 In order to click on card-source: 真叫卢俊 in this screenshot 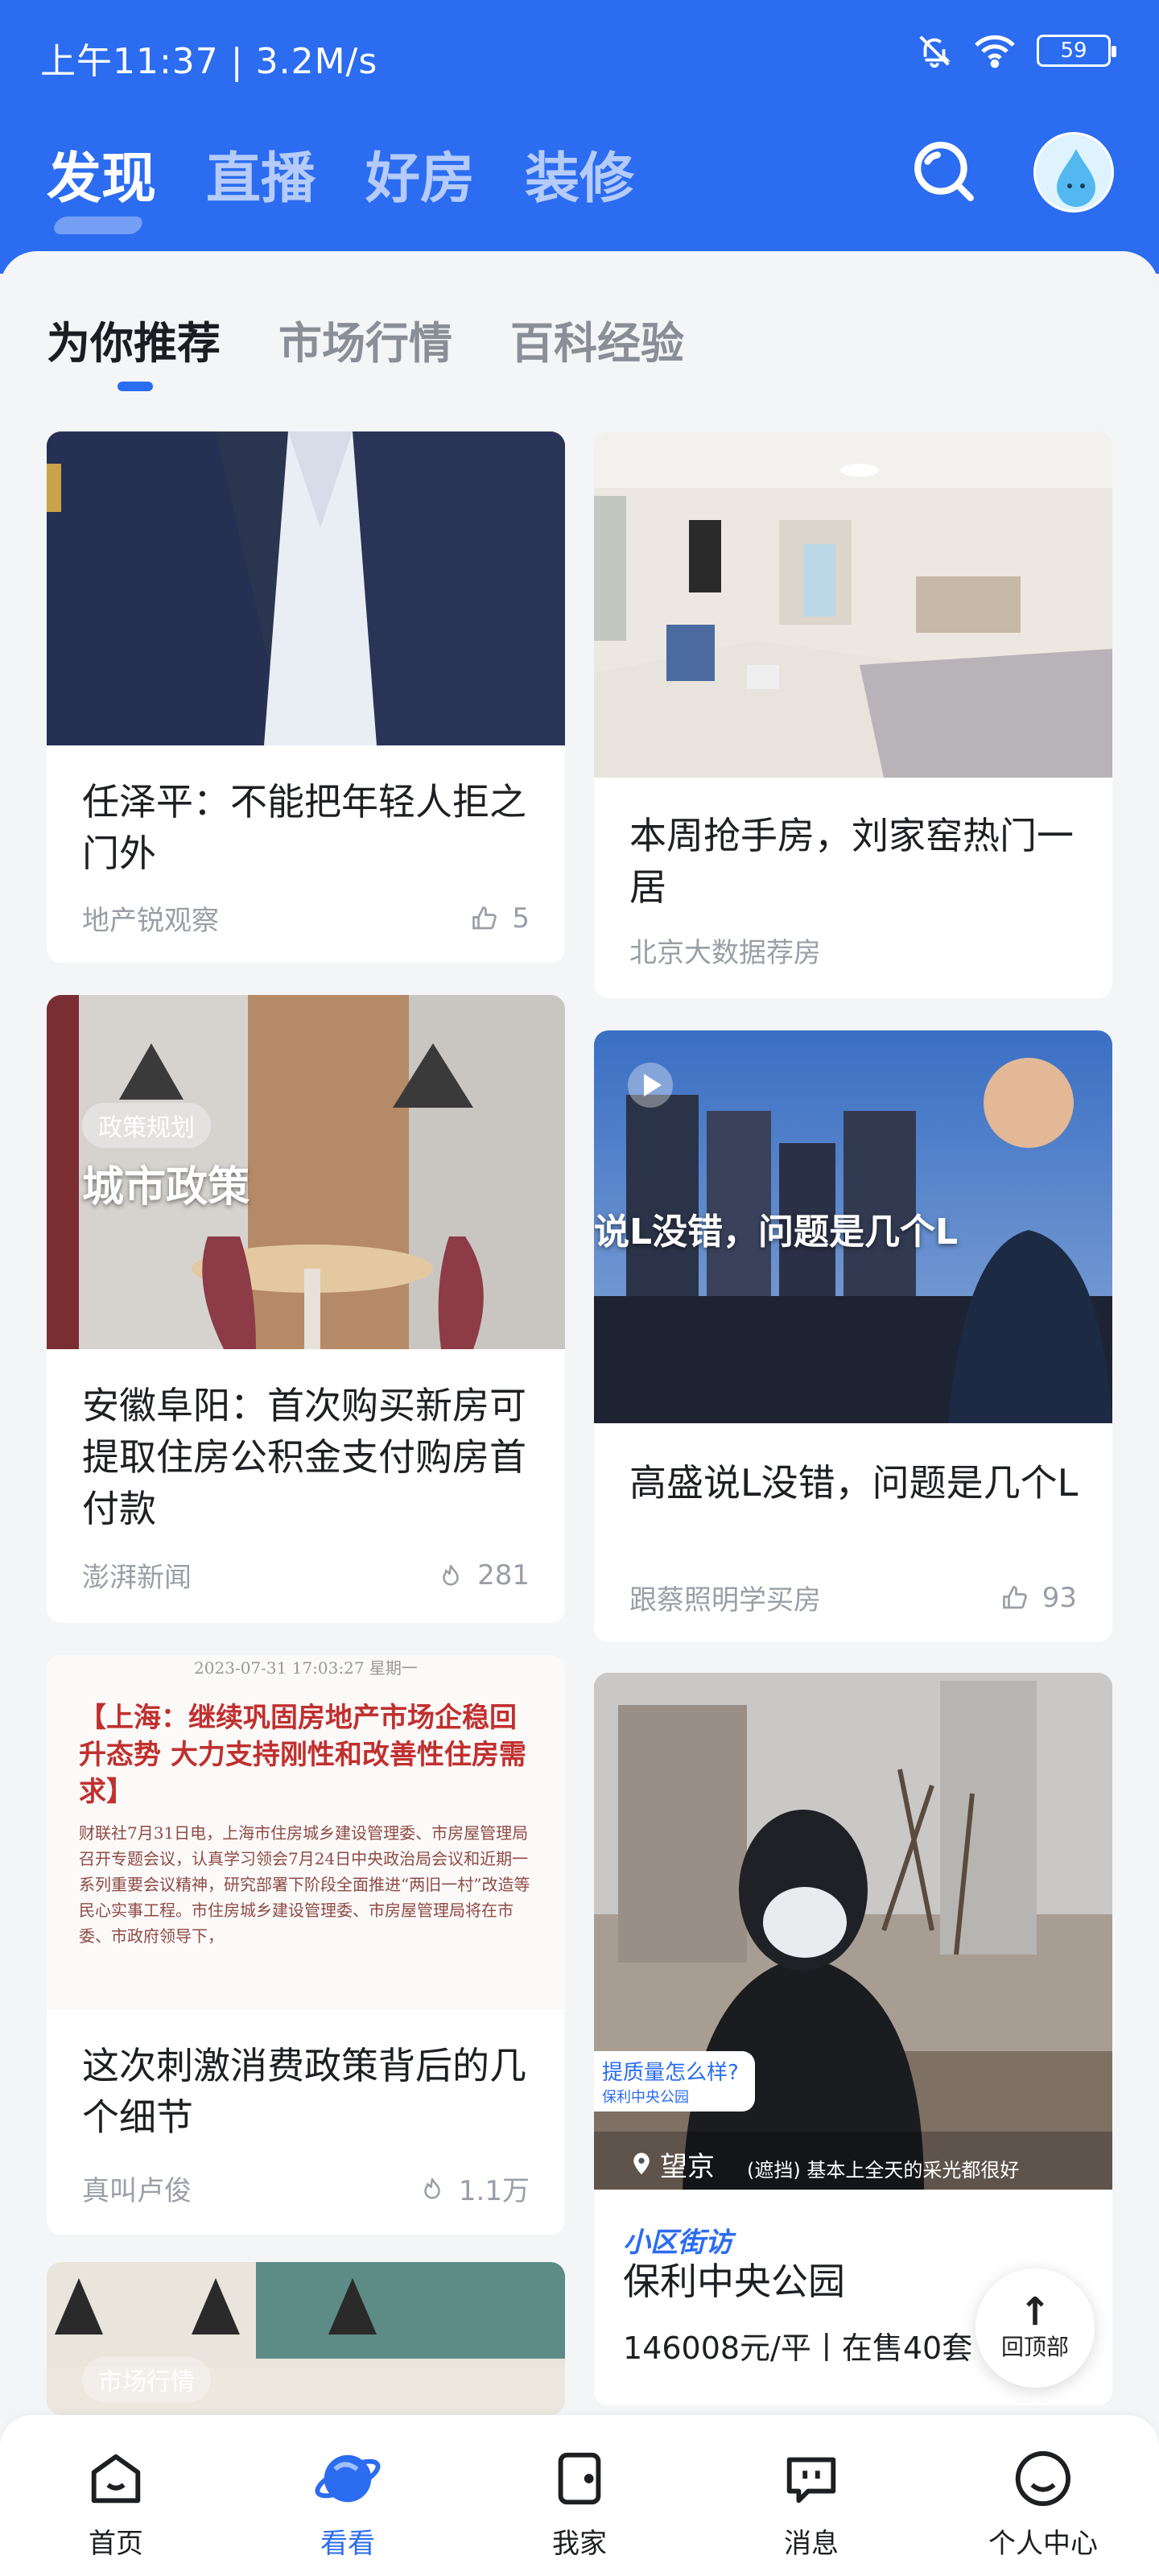, I will do `click(137, 2191)`.